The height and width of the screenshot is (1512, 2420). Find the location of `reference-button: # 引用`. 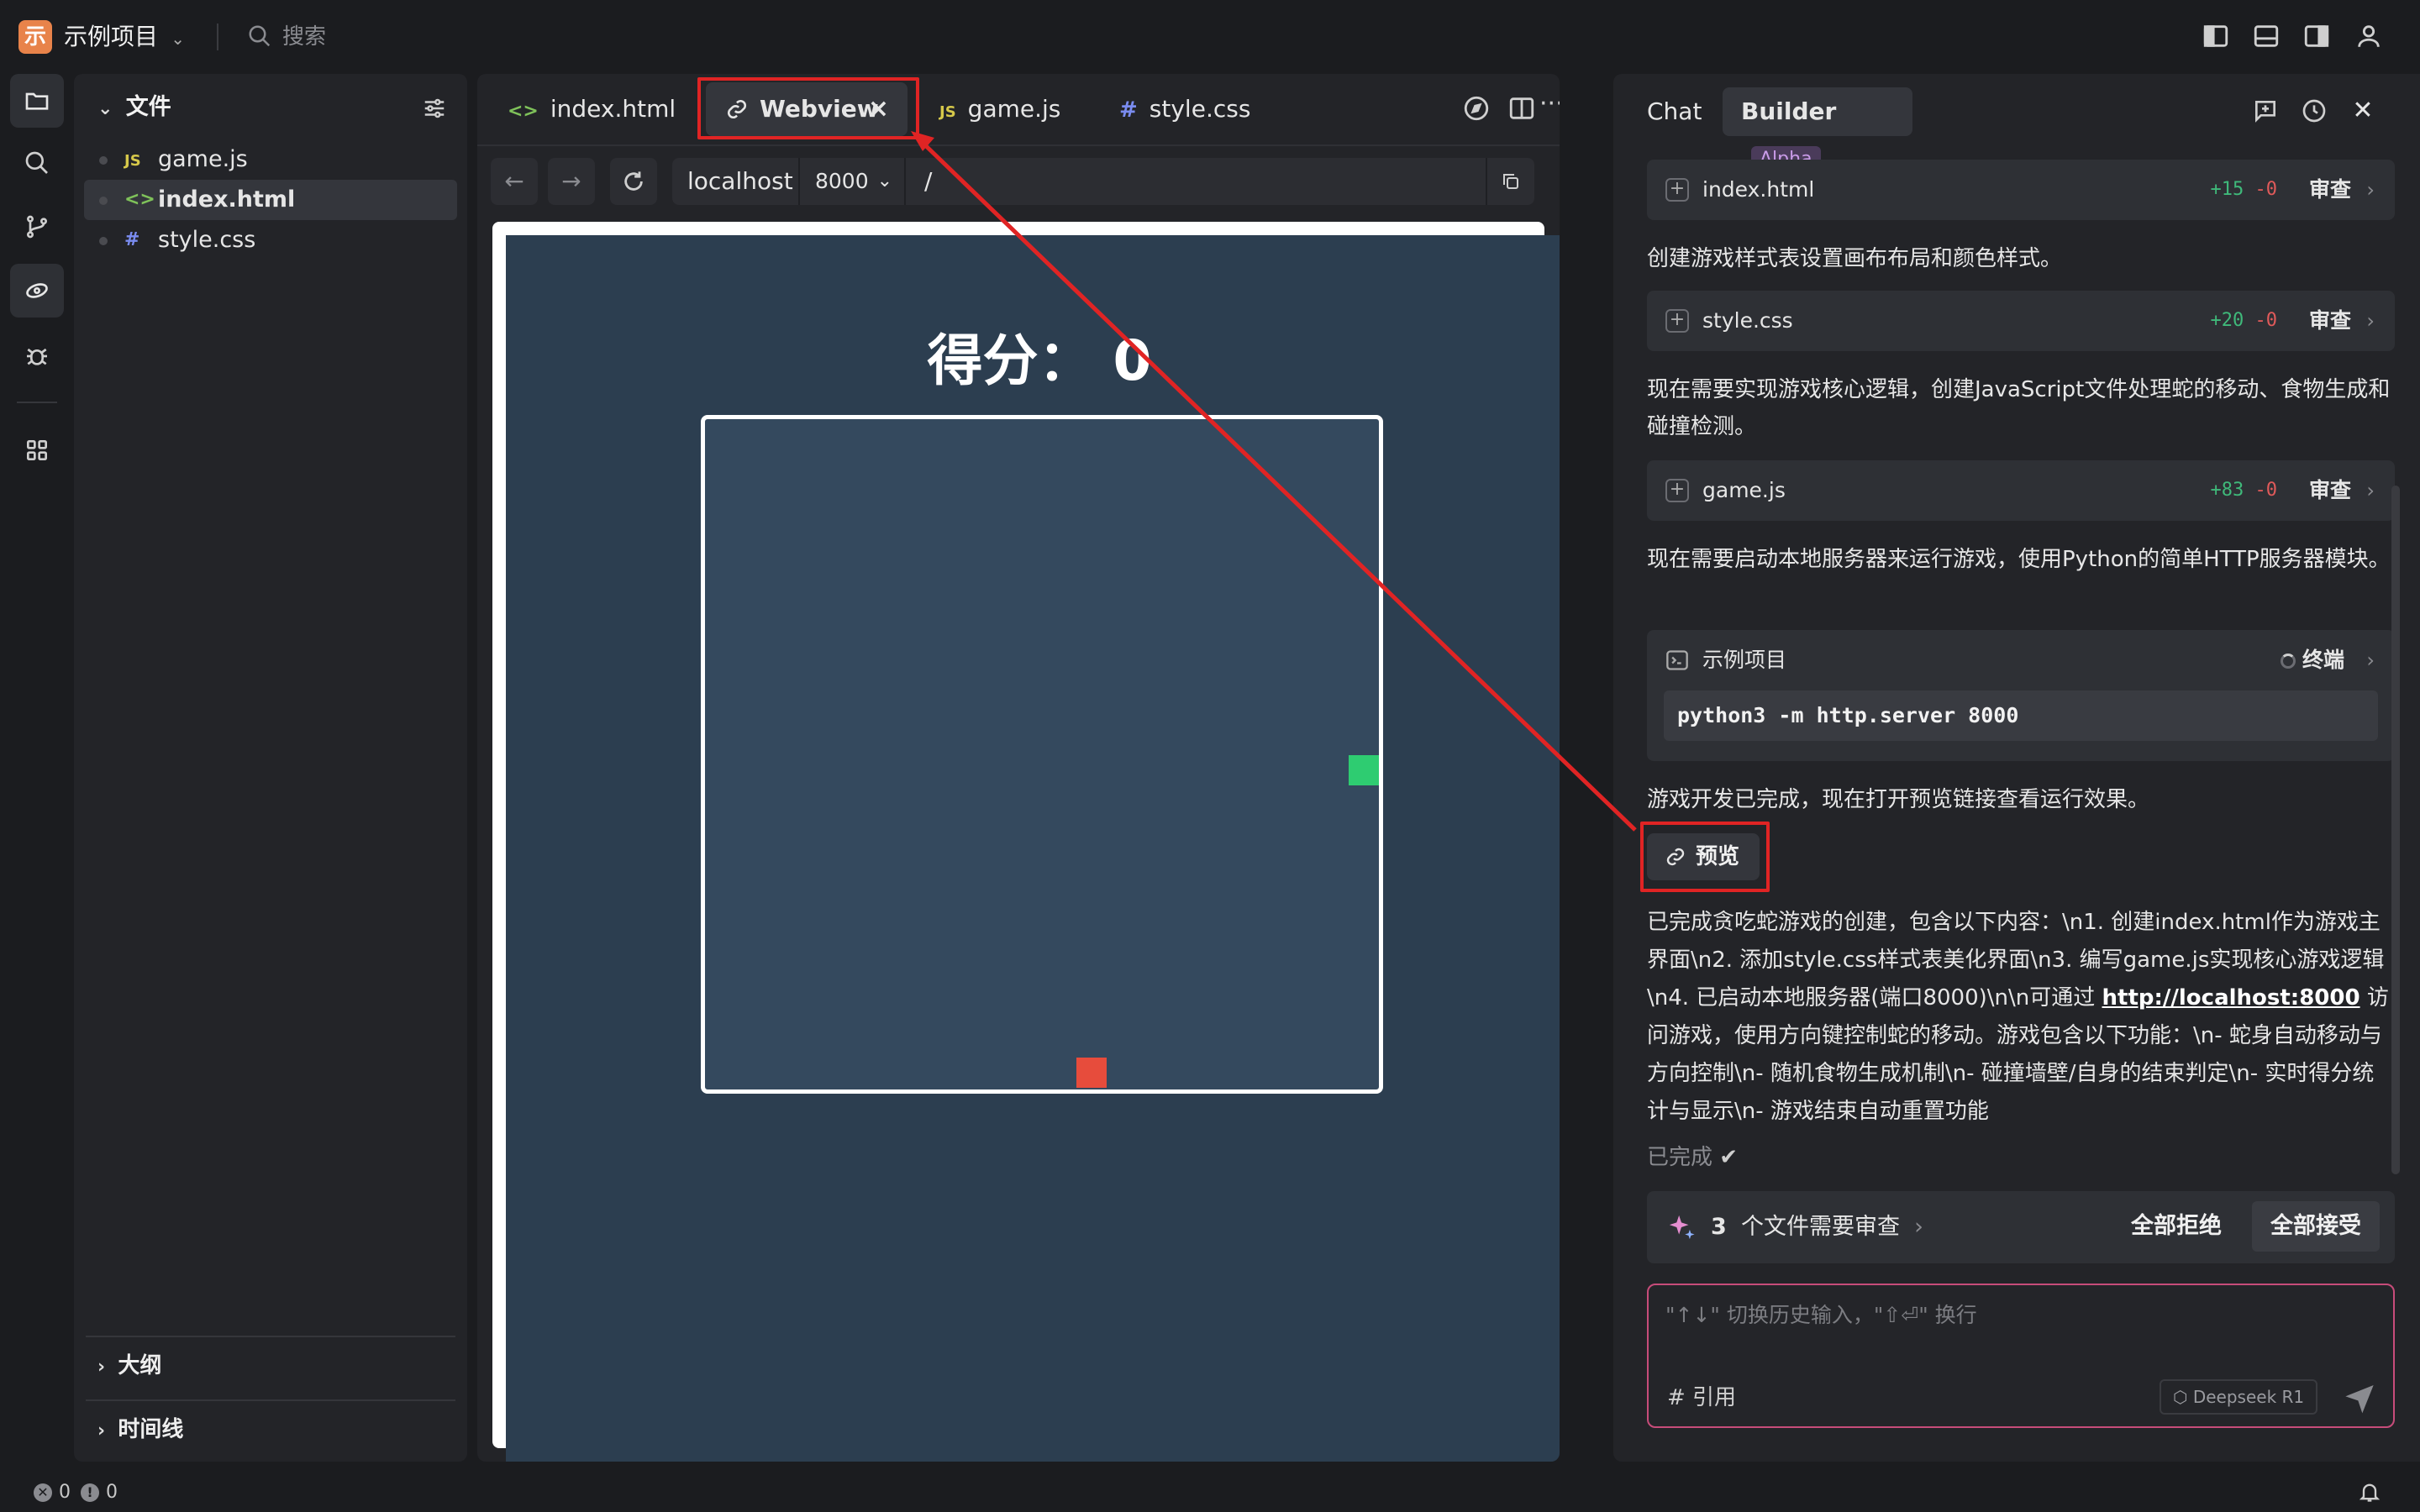

reference-button: # 引用 is located at coordinates (1701, 1398).